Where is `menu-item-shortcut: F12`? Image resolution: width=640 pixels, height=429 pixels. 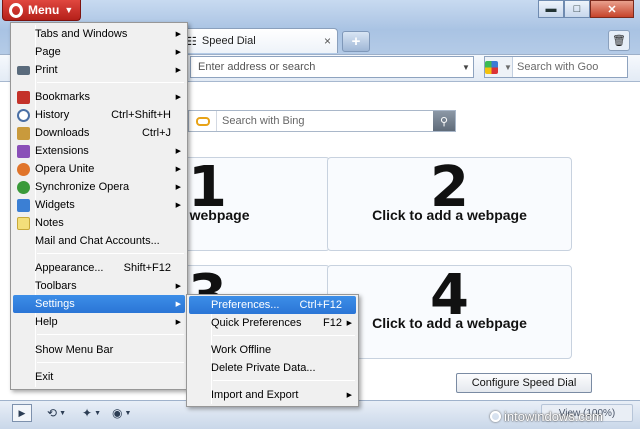
menu-item-shortcut: F12 is located at coordinates (332, 323).